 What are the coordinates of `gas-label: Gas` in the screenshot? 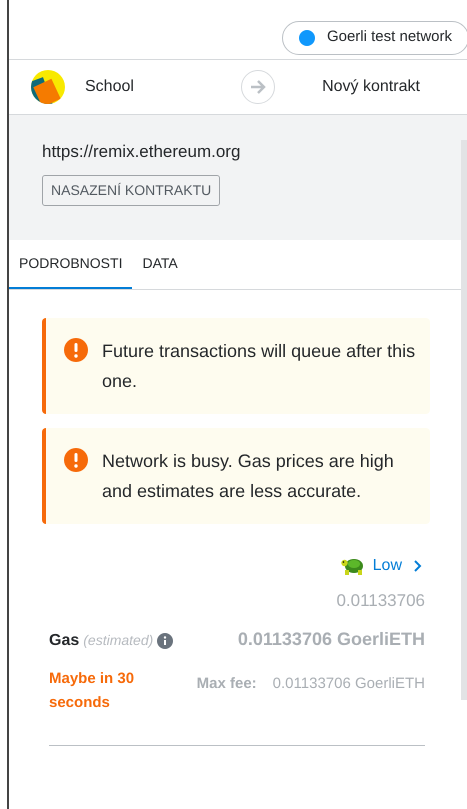 It's located at (64, 640).